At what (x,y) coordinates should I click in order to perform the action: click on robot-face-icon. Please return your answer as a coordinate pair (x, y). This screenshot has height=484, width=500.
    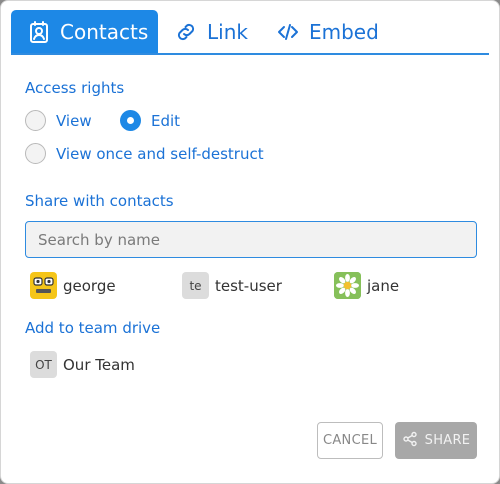
    Looking at the image, I should click on (43, 285).